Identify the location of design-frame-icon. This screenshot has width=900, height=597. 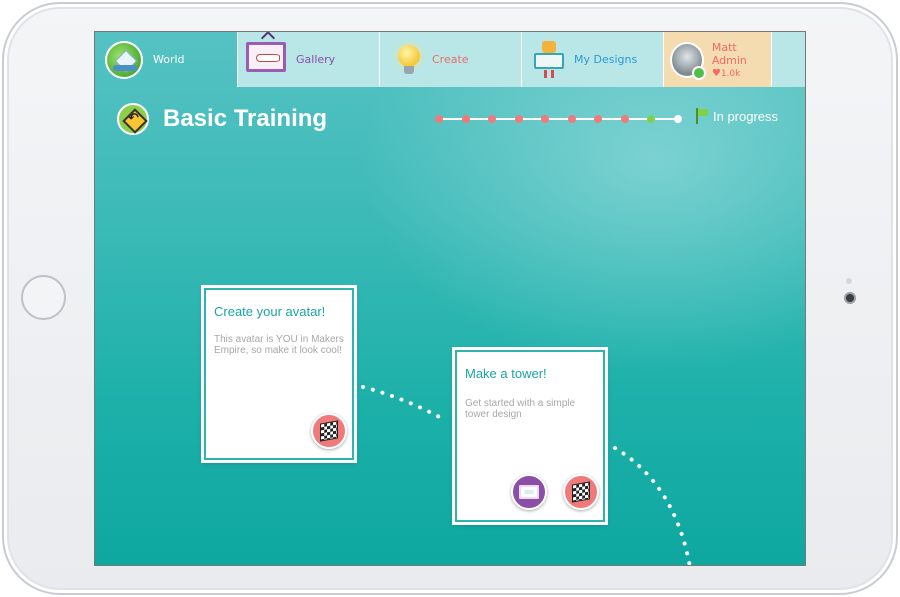
(529, 492).